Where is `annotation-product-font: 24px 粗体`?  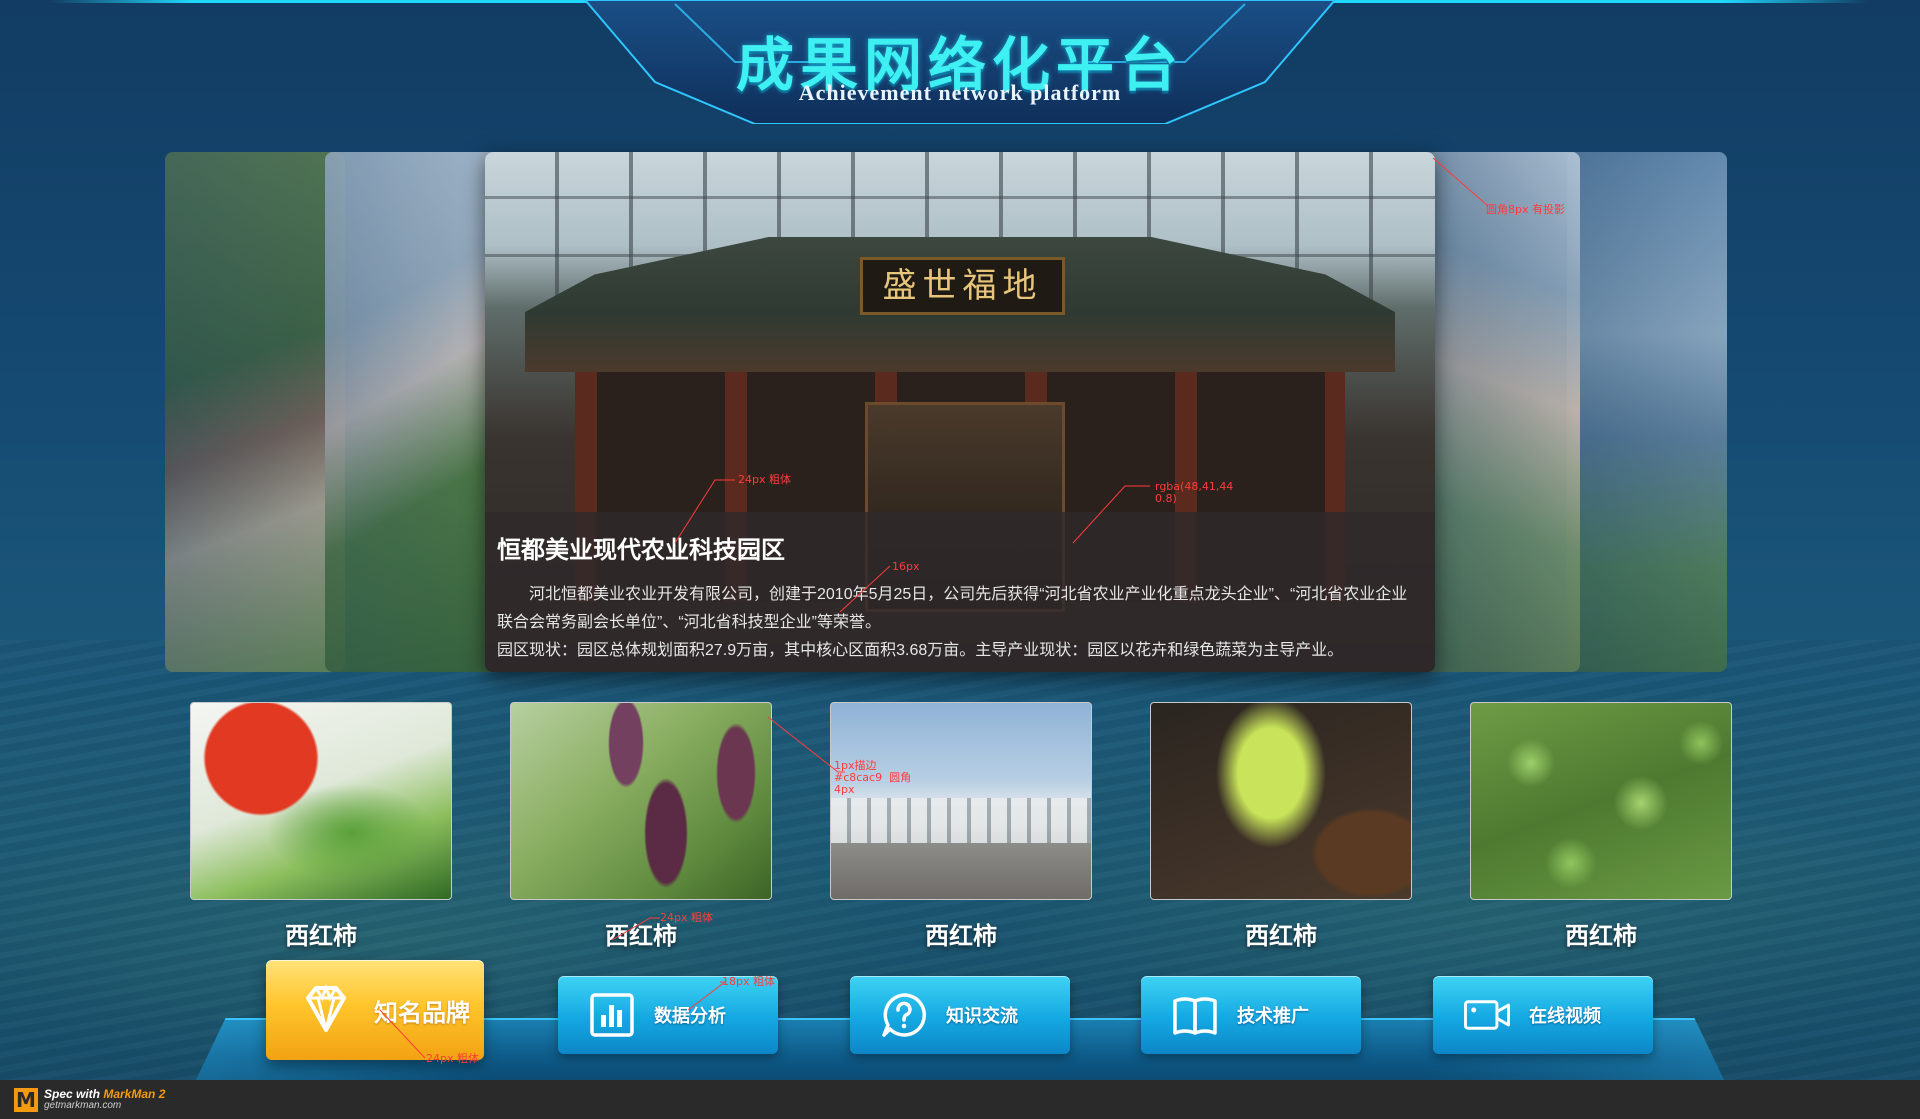
annotation-product-font: 24px 粗体 is located at coordinates (686, 917).